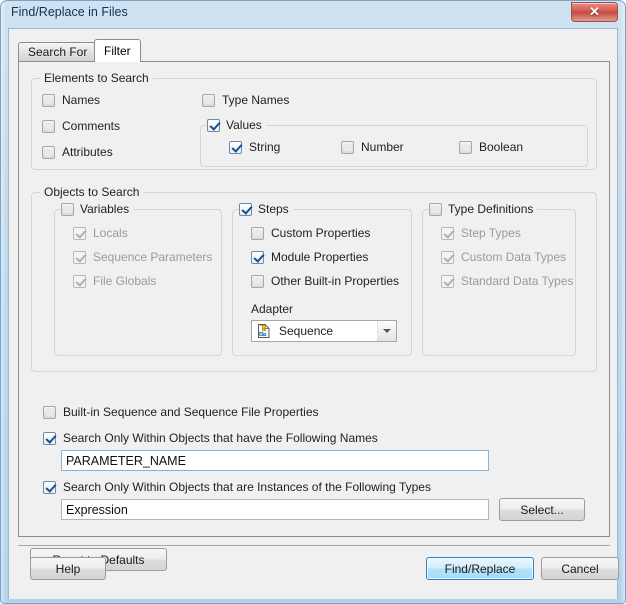 The width and height of the screenshot is (626, 604). What do you see at coordinates (49, 438) in the screenshot?
I see `checkbox-names-filter-box` at bounding box center [49, 438].